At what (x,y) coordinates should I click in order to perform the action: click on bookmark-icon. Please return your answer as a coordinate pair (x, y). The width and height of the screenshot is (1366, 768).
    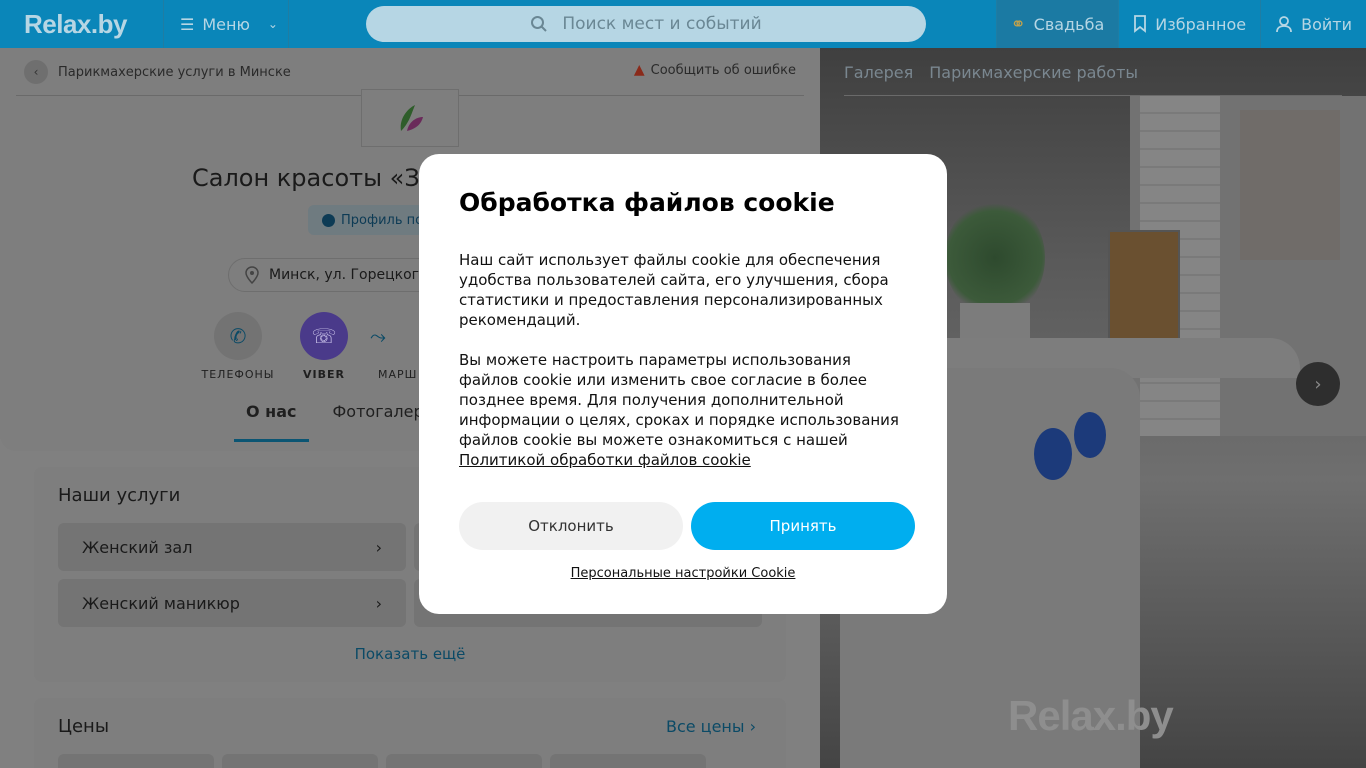
    Looking at the image, I should click on (1140, 24).